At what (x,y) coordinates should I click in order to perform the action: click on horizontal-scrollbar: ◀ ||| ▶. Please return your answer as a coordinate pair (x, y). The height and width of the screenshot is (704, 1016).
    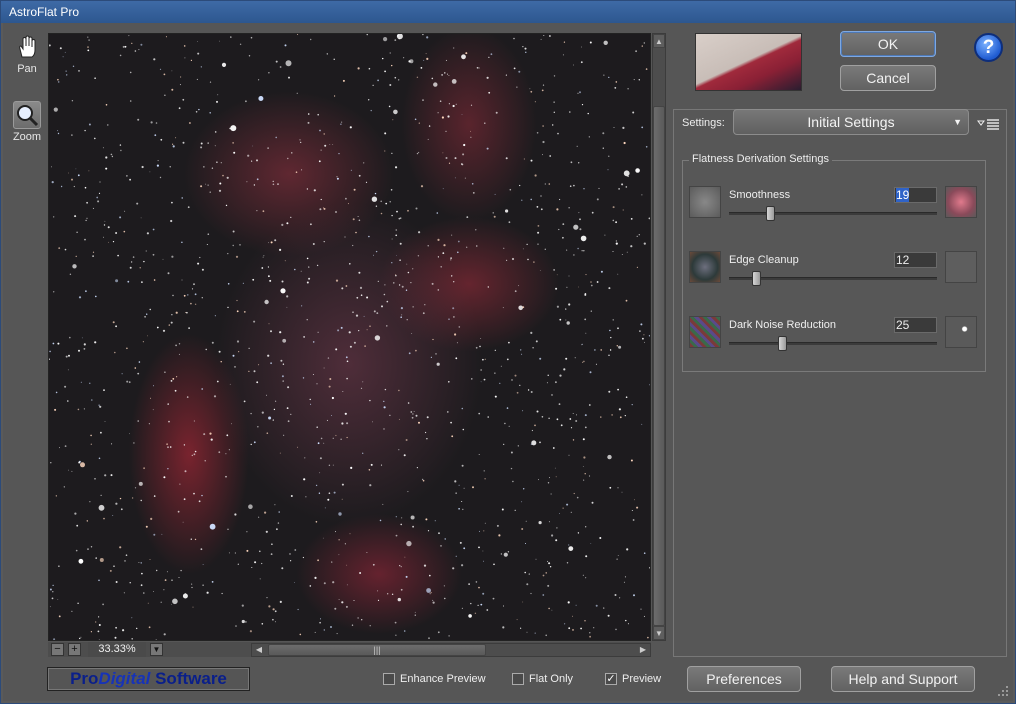
    Looking at the image, I should click on (451, 650).